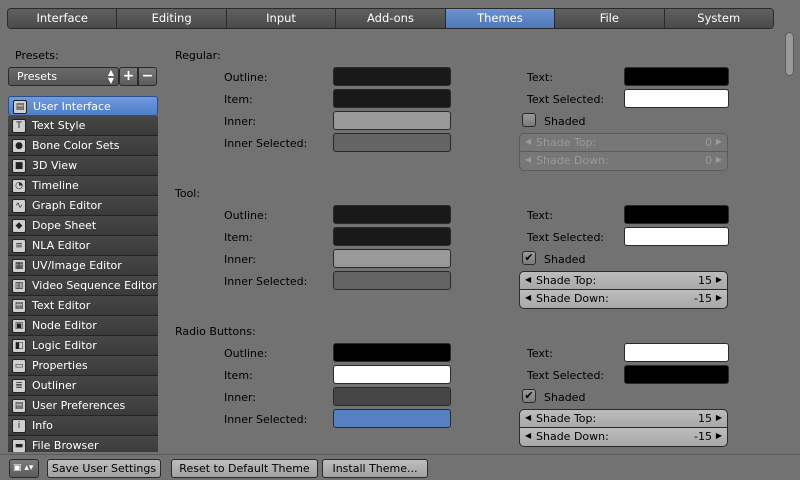 The image size is (800, 480). What do you see at coordinates (83, 426) in the screenshot?
I see `sidebar-item-info: i Info` at bounding box center [83, 426].